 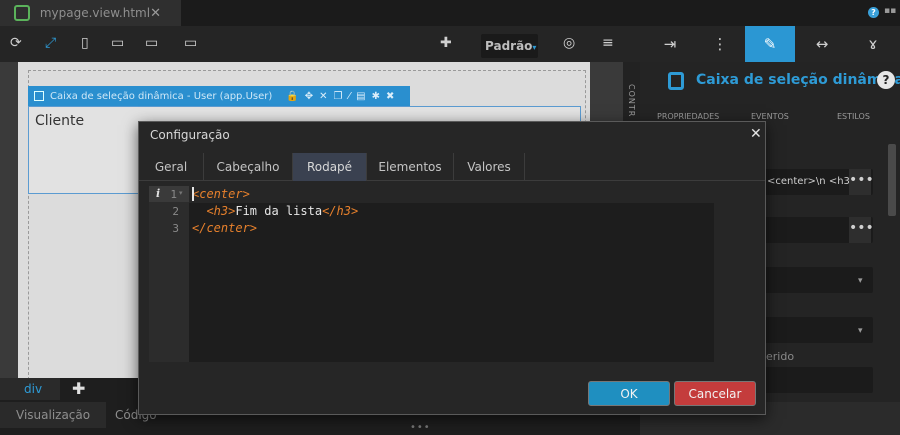 I want to click on tab-elementos: Elementos, so click(x=410, y=167).